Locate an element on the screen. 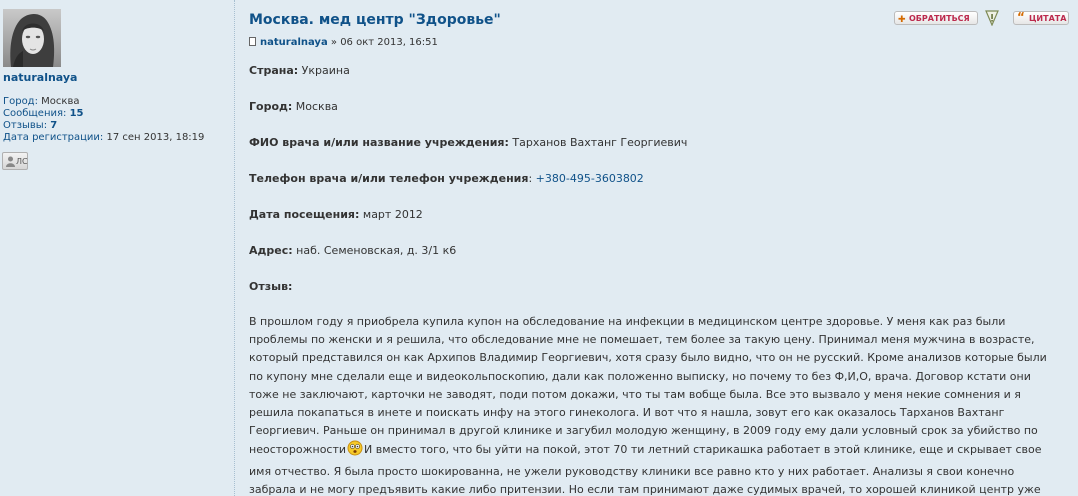 The width and height of the screenshot is (1078, 496). profile-reviews: Отзывы: 7 is located at coordinates (30, 125).